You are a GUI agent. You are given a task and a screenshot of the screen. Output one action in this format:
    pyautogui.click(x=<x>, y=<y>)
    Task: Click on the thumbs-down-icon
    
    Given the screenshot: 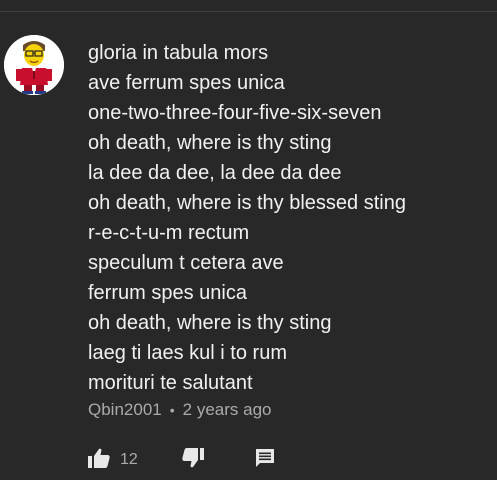 What is the action you would take?
    pyautogui.click(x=193, y=460)
    